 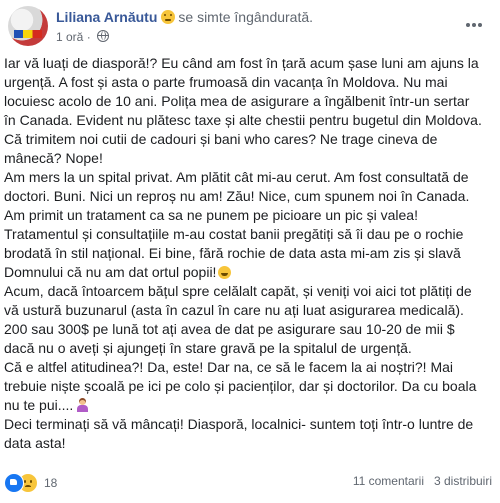 I want to click on comments-count: 11 comentarii, so click(x=388, y=481).